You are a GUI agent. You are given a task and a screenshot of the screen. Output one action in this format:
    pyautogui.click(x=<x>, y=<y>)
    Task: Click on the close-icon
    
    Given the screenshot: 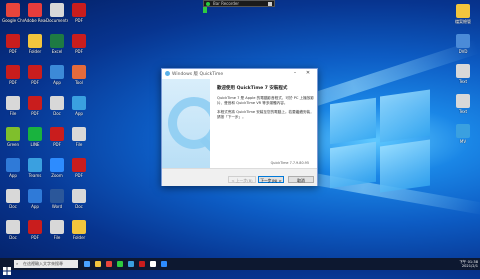 What is the action you would take?
    pyautogui.click(x=270, y=4)
    